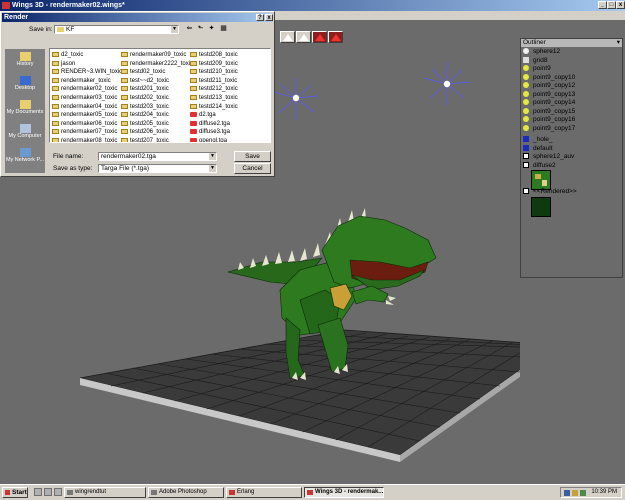 The height and width of the screenshot is (500, 625). What do you see at coordinates (84, 132) in the screenshot?
I see `file-item: rendermaker07_toxic` at bounding box center [84, 132].